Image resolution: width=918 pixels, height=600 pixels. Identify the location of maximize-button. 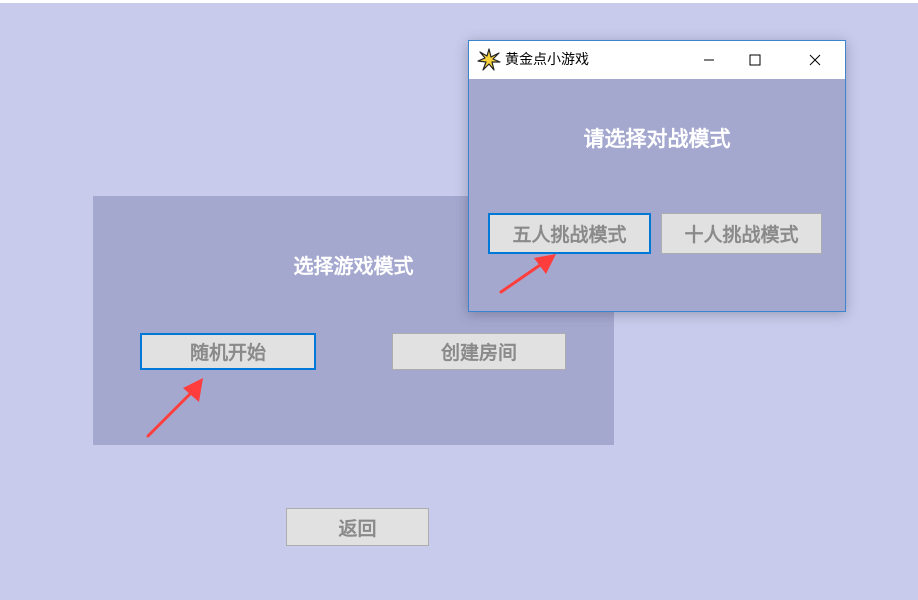
(755, 60).